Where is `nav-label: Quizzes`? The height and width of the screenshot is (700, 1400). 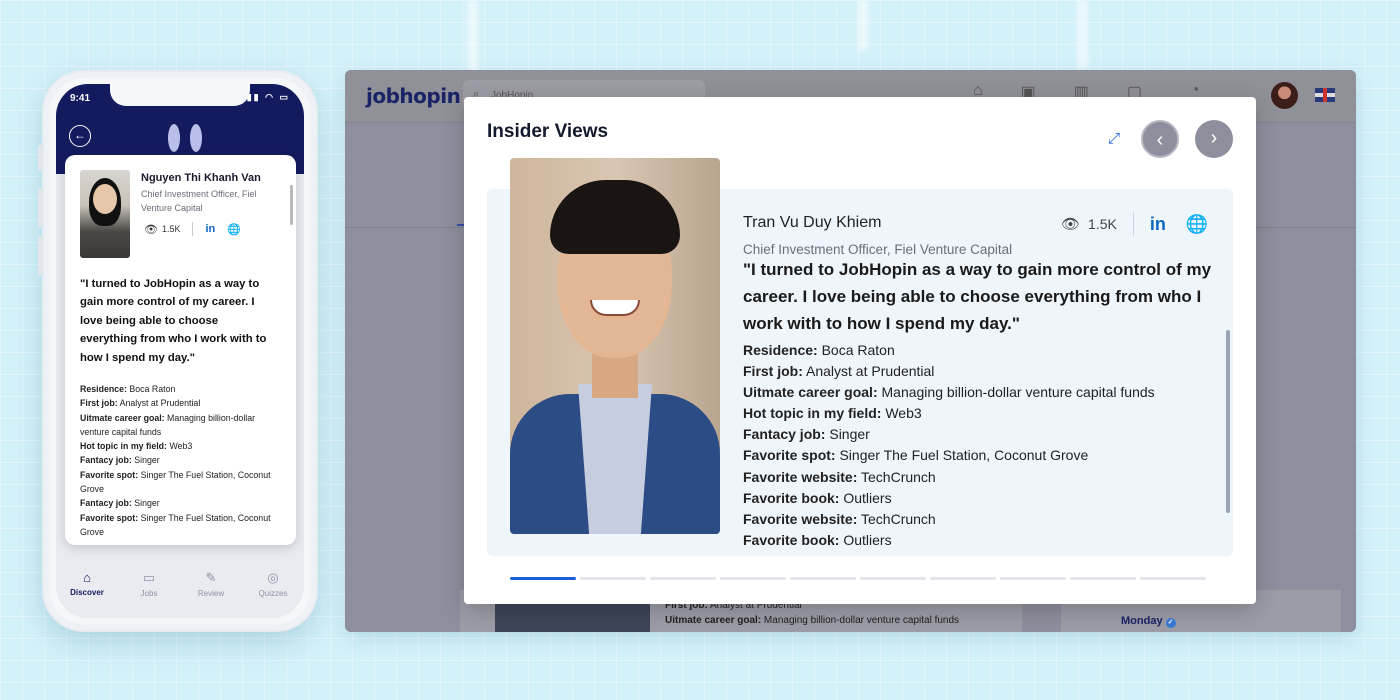 nav-label: Quizzes is located at coordinates (273, 593).